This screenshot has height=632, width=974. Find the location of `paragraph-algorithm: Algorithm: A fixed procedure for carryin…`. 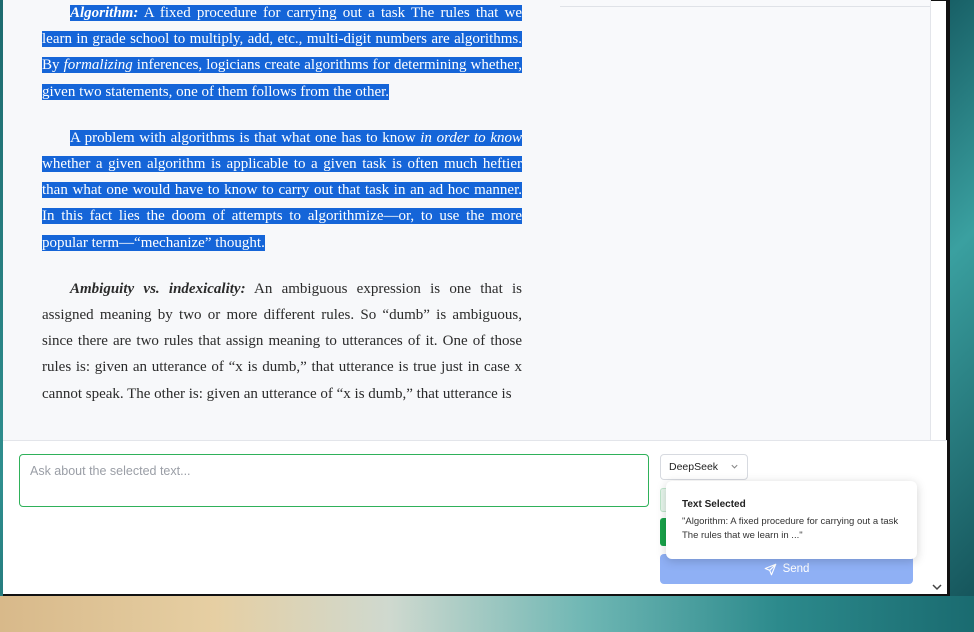

paragraph-algorithm: Algorithm: A fixed procedure for carryin… is located at coordinates (282, 52).